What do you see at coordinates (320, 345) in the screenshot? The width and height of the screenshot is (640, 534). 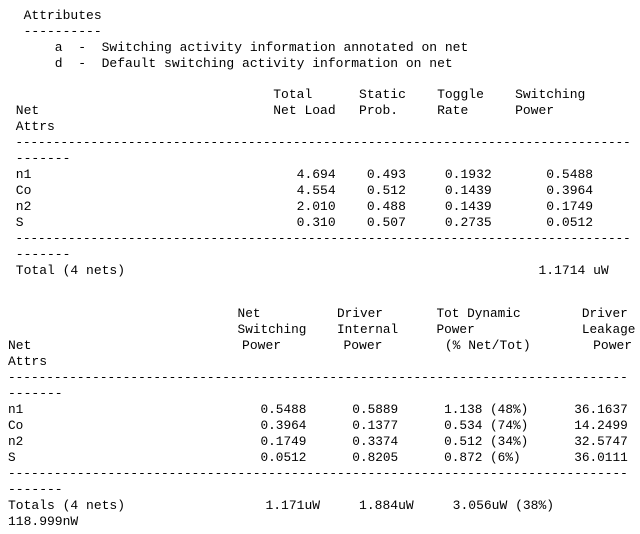 I see `power-table-header-row-3: Net Power Power (% Net/Tot) Power` at bounding box center [320, 345].